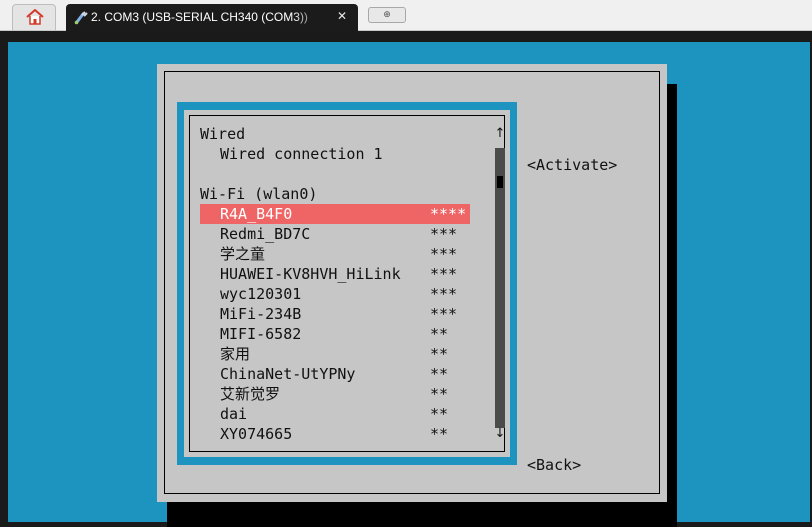 This screenshot has width=812, height=527. I want to click on network-name: 家用, so click(235, 354).